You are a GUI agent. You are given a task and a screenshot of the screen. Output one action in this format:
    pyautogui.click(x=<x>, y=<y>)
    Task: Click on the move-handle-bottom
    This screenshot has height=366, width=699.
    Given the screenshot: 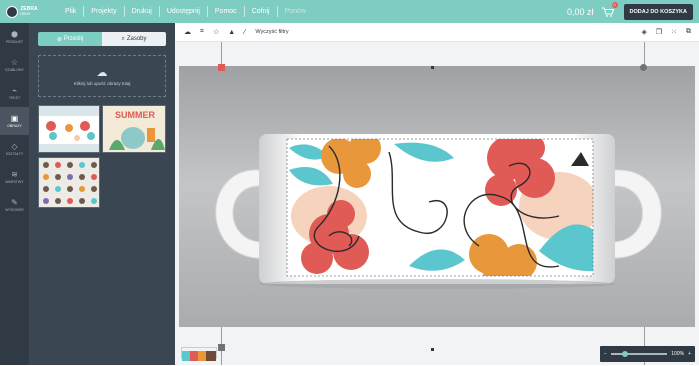 What is the action you would take?
    pyautogui.click(x=432, y=349)
    